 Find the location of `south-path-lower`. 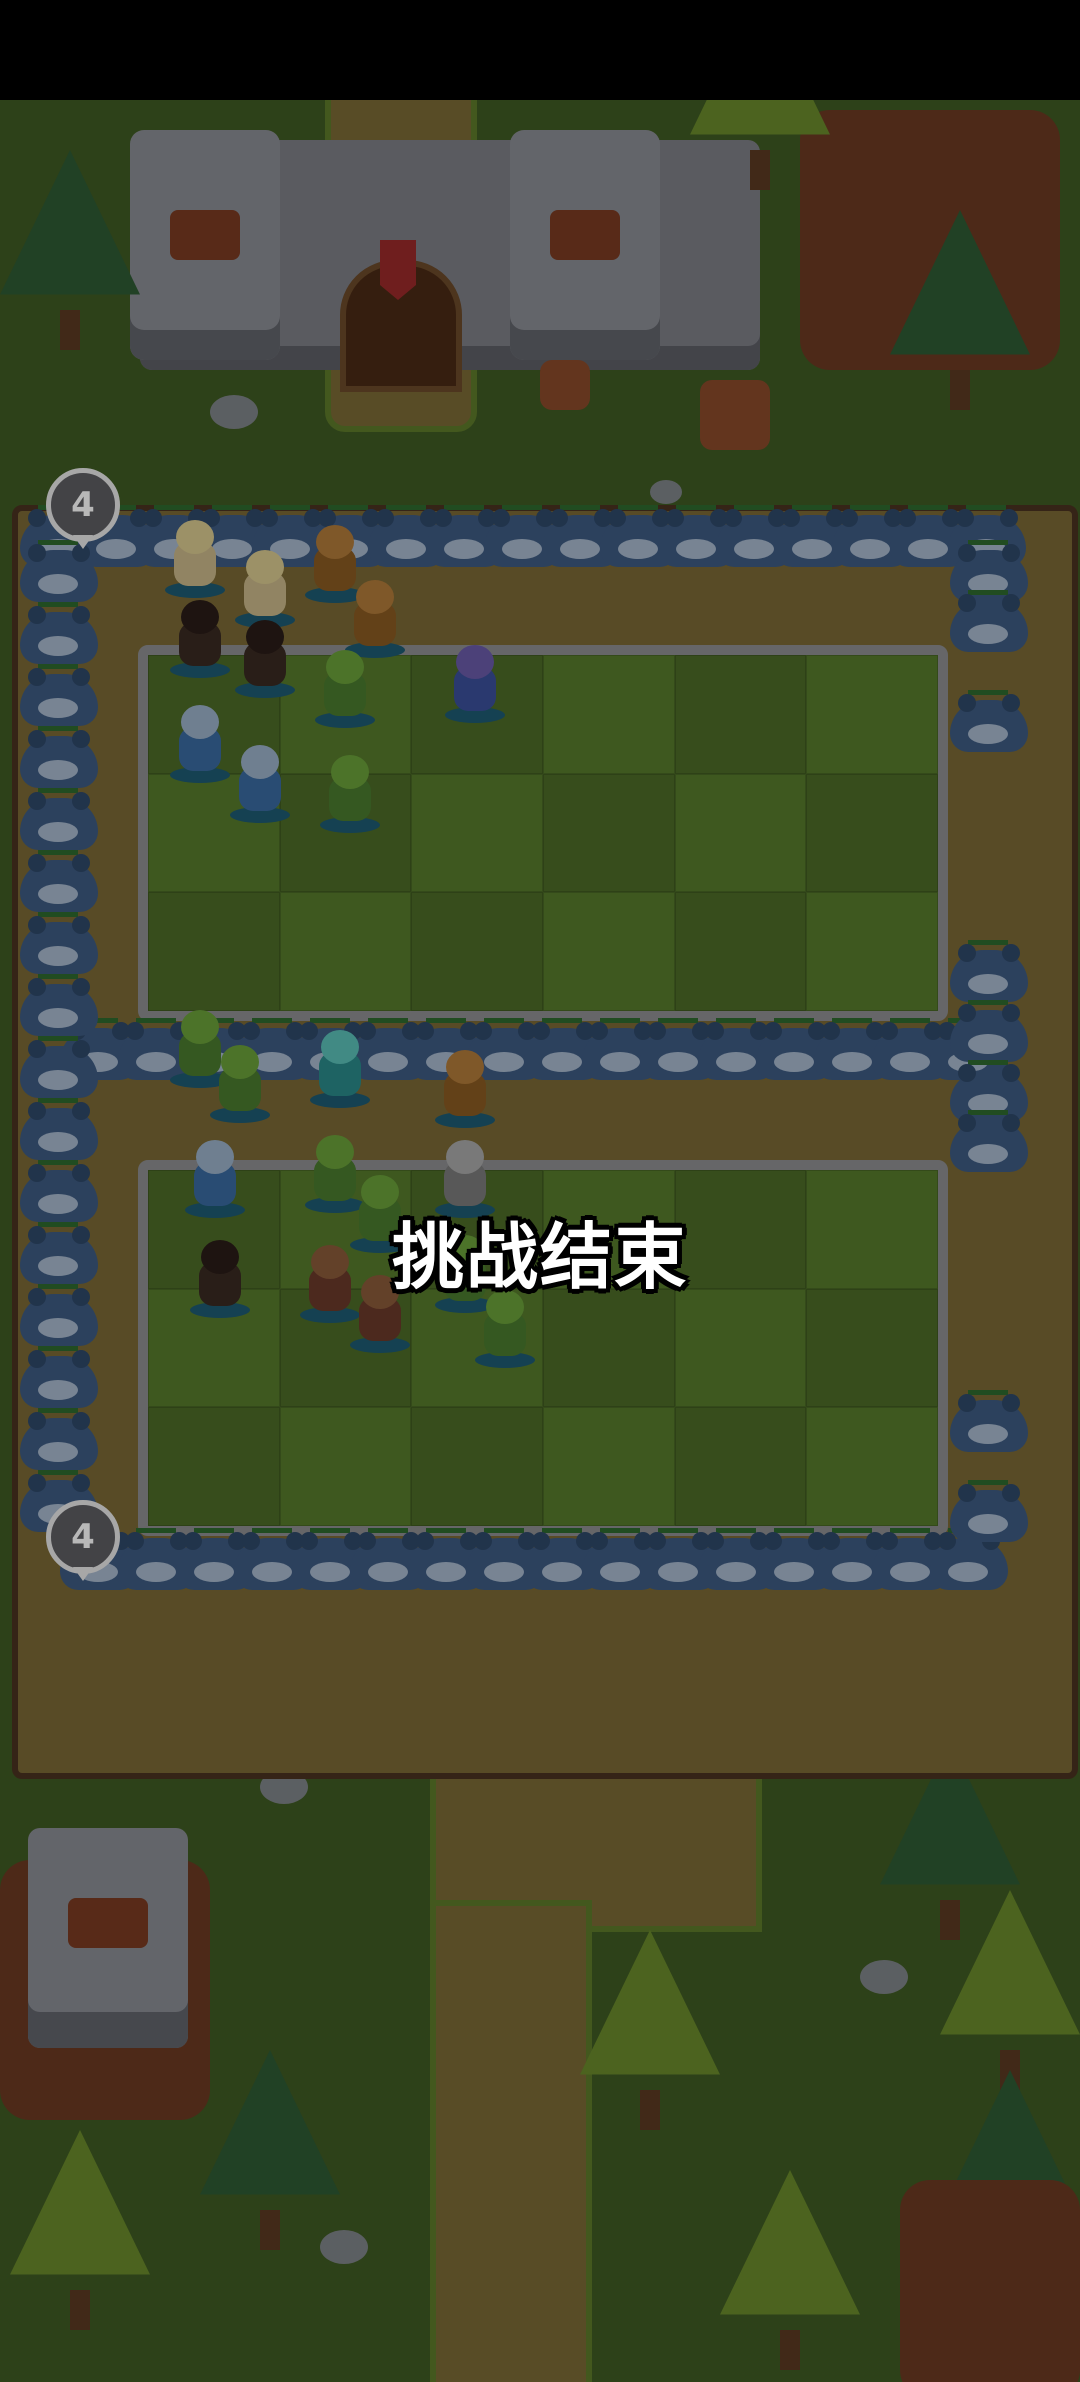

south-path-lower is located at coordinates (511, 2141).